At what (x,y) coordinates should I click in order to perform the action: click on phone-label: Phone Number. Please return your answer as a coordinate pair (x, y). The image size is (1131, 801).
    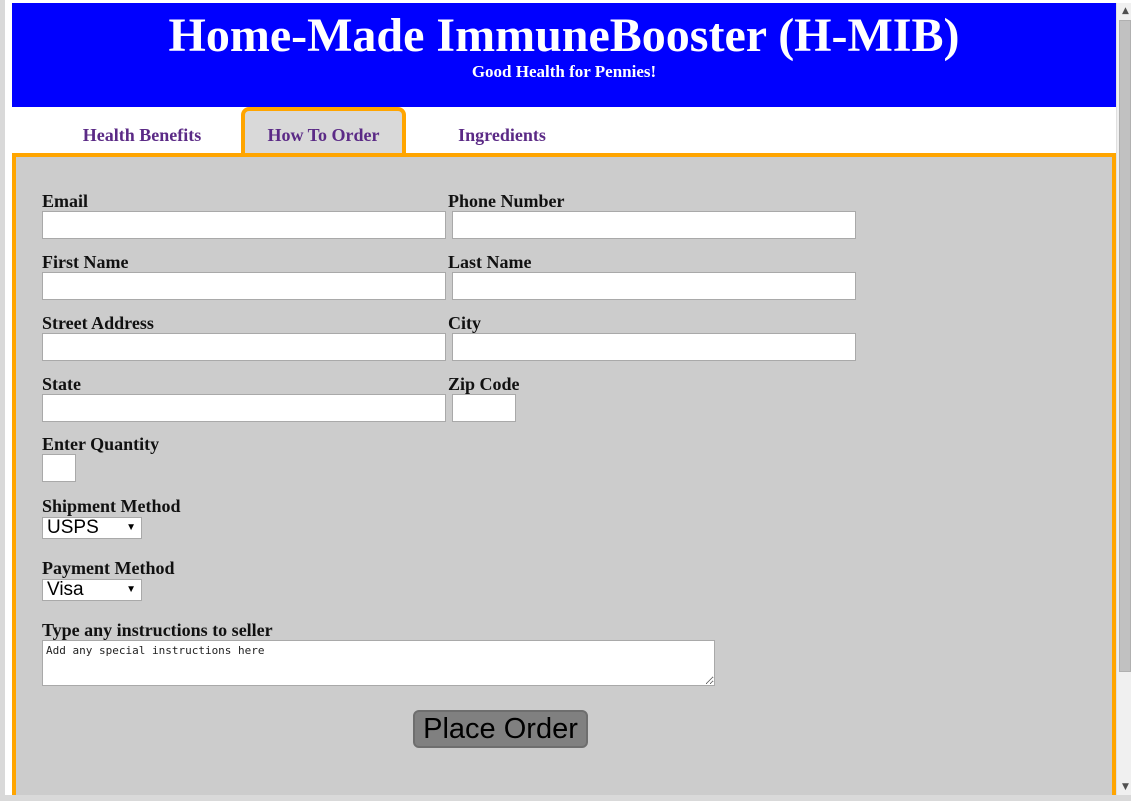
    Looking at the image, I should click on (506, 201).